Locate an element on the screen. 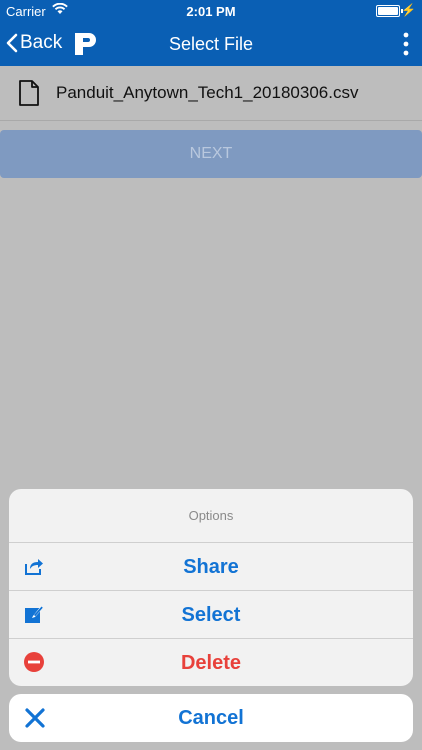 The width and height of the screenshot is (422, 750). more-vertical-icon is located at coordinates (406, 44).